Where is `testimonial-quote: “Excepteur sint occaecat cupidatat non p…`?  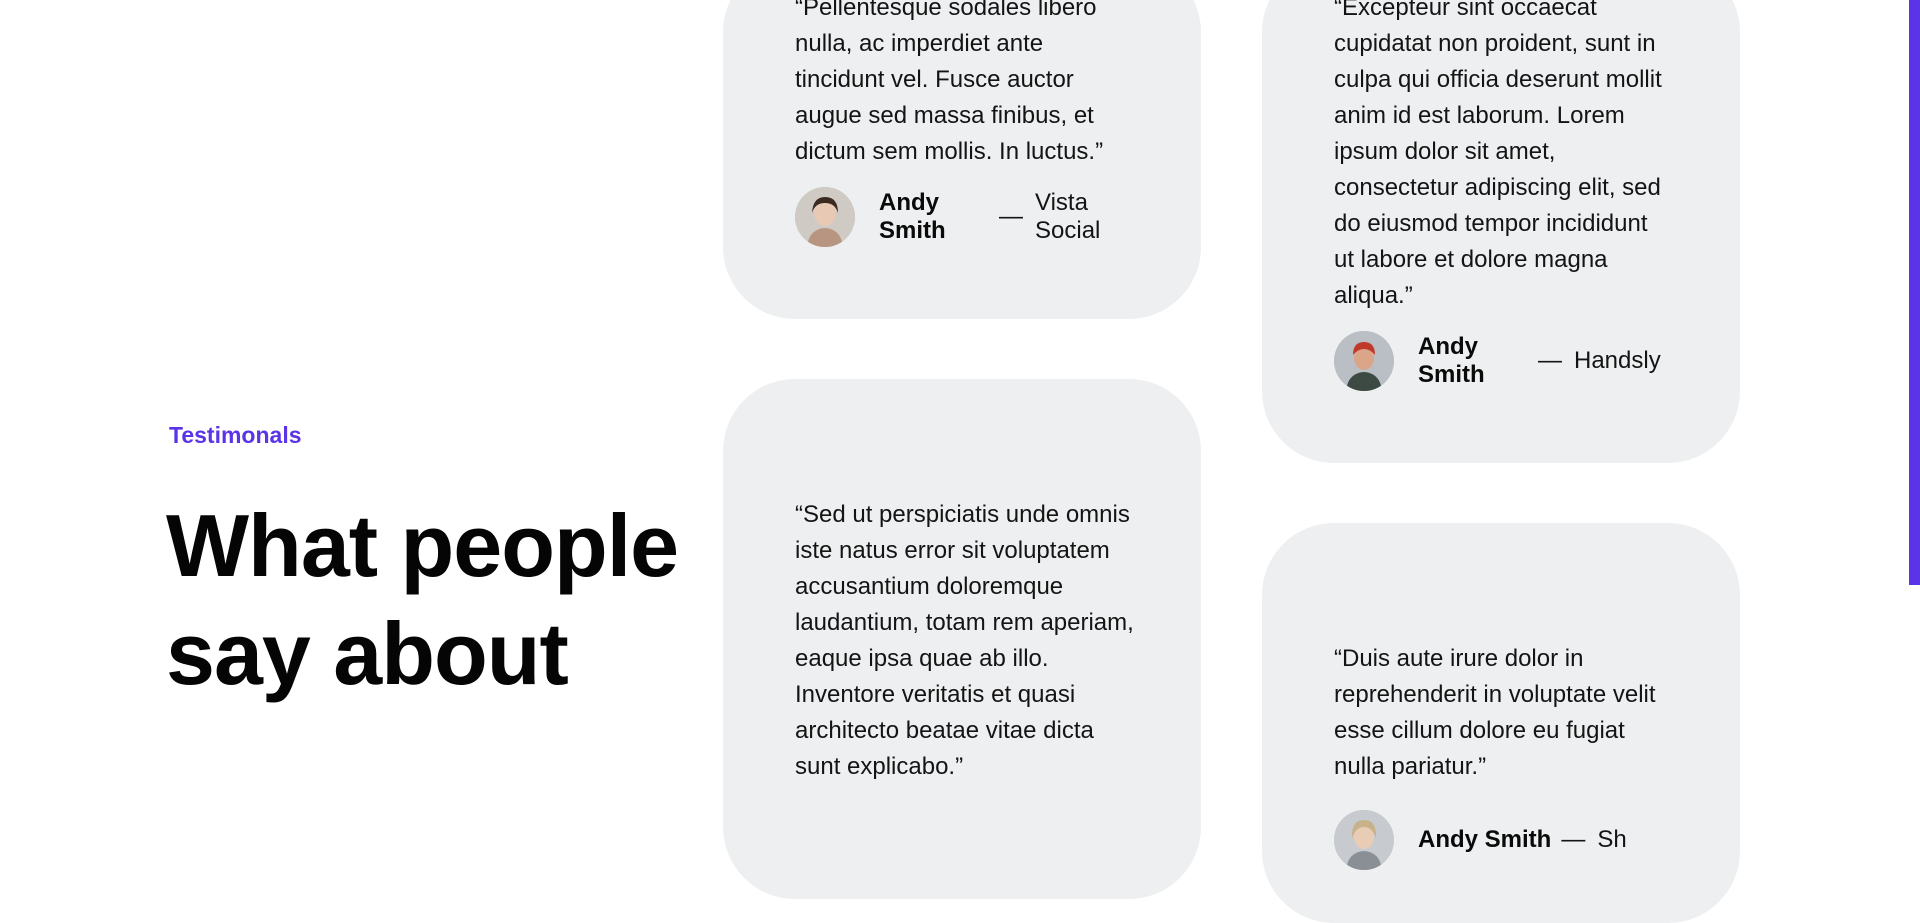
testimonial-quote: “Excepteur sint occaecat cupidatat non p… is located at coordinates (1498, 154).